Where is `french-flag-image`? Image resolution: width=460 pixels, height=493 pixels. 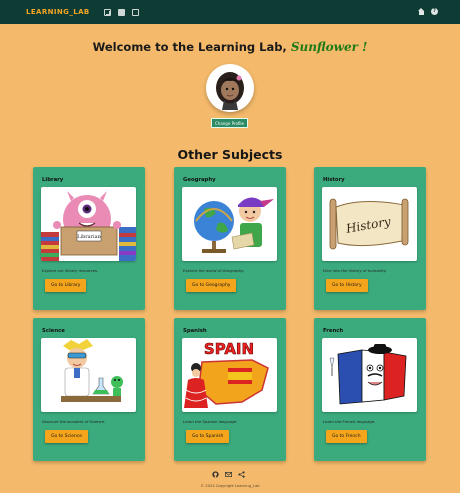 french-flag-image is located at coordinates (369, 375).